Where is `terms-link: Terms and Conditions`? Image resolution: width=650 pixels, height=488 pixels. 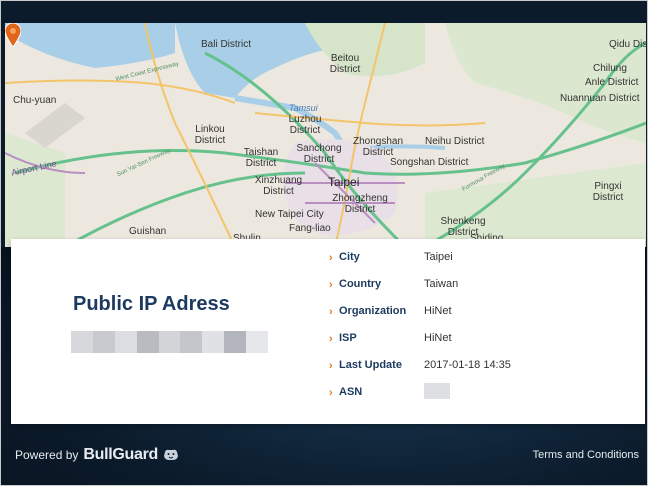 terms-link: Terms and Conditions is located at coordinates (586, 455).